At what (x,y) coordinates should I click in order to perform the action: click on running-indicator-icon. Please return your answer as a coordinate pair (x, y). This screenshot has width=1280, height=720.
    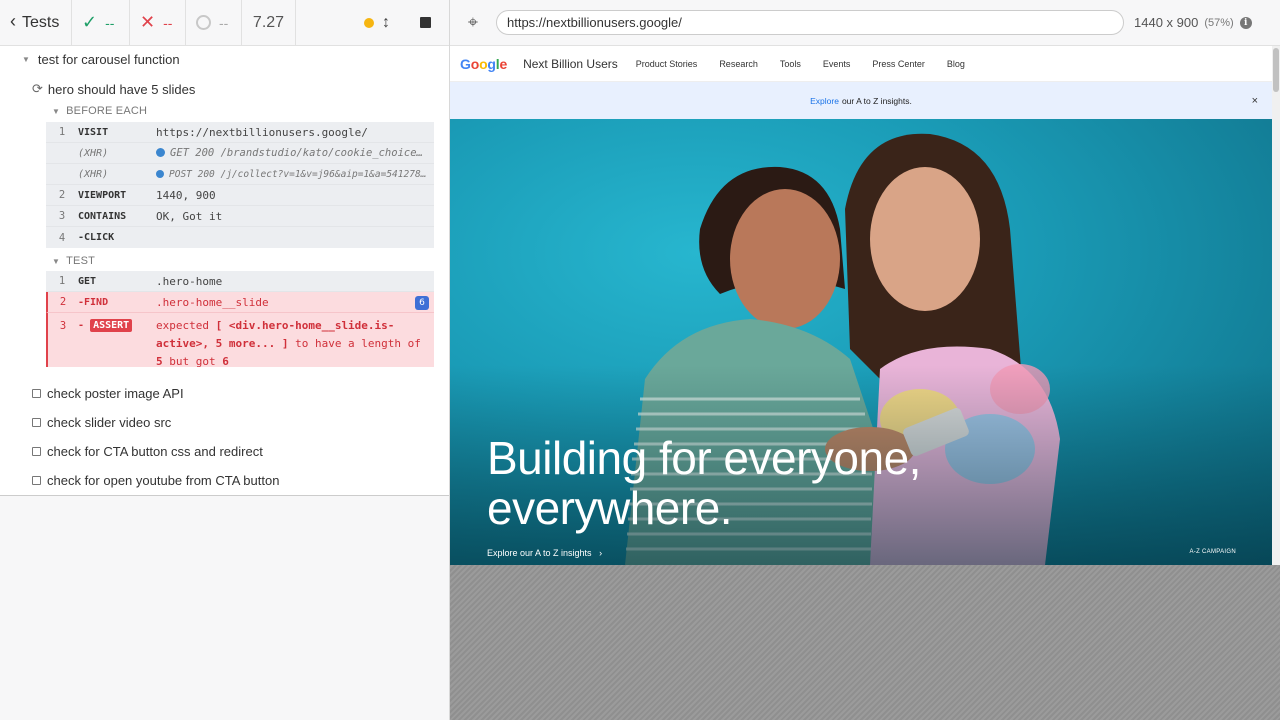
    Looking at the image, I should click on (369, 22).